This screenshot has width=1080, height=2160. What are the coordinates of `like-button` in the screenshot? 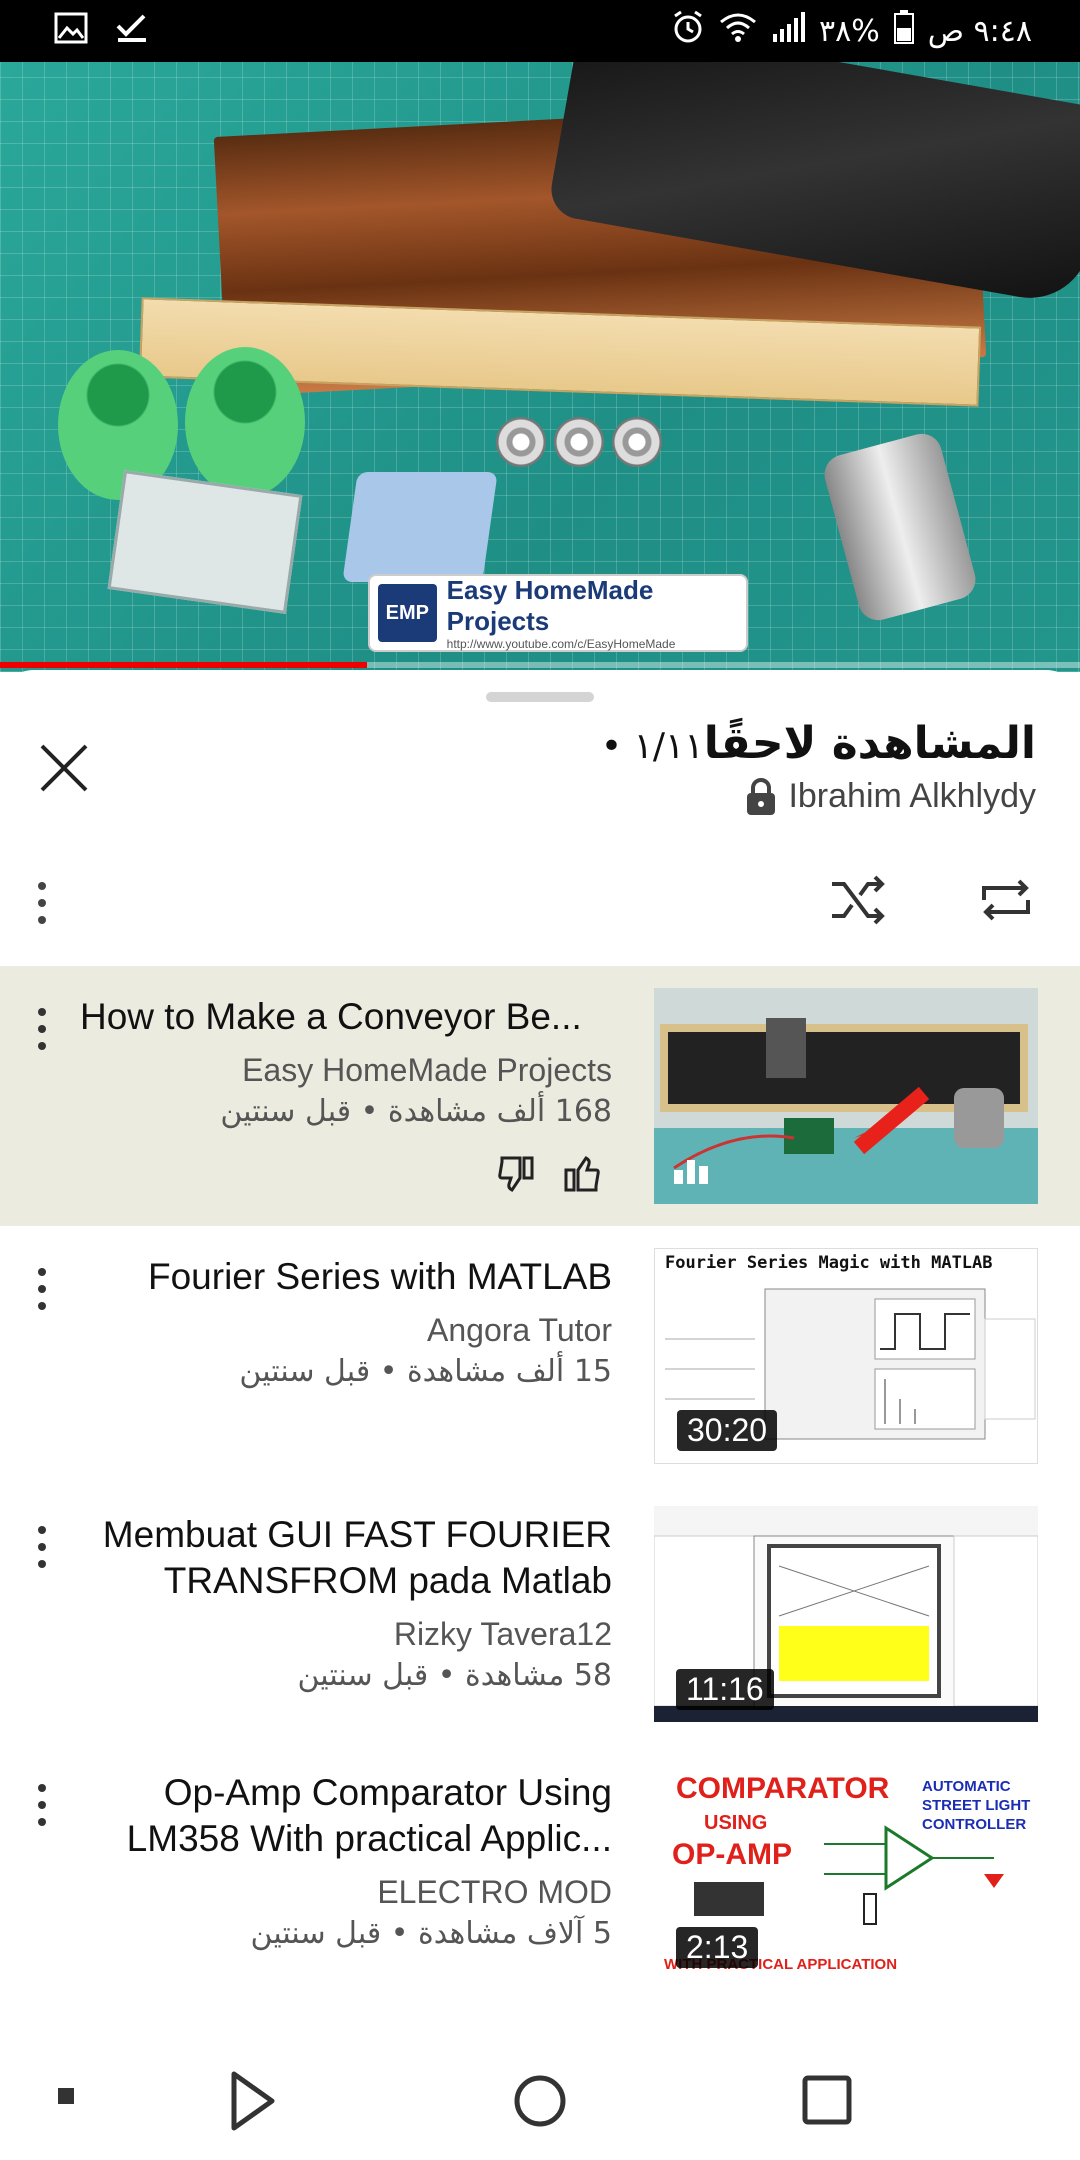 It's located at (582, 1176).